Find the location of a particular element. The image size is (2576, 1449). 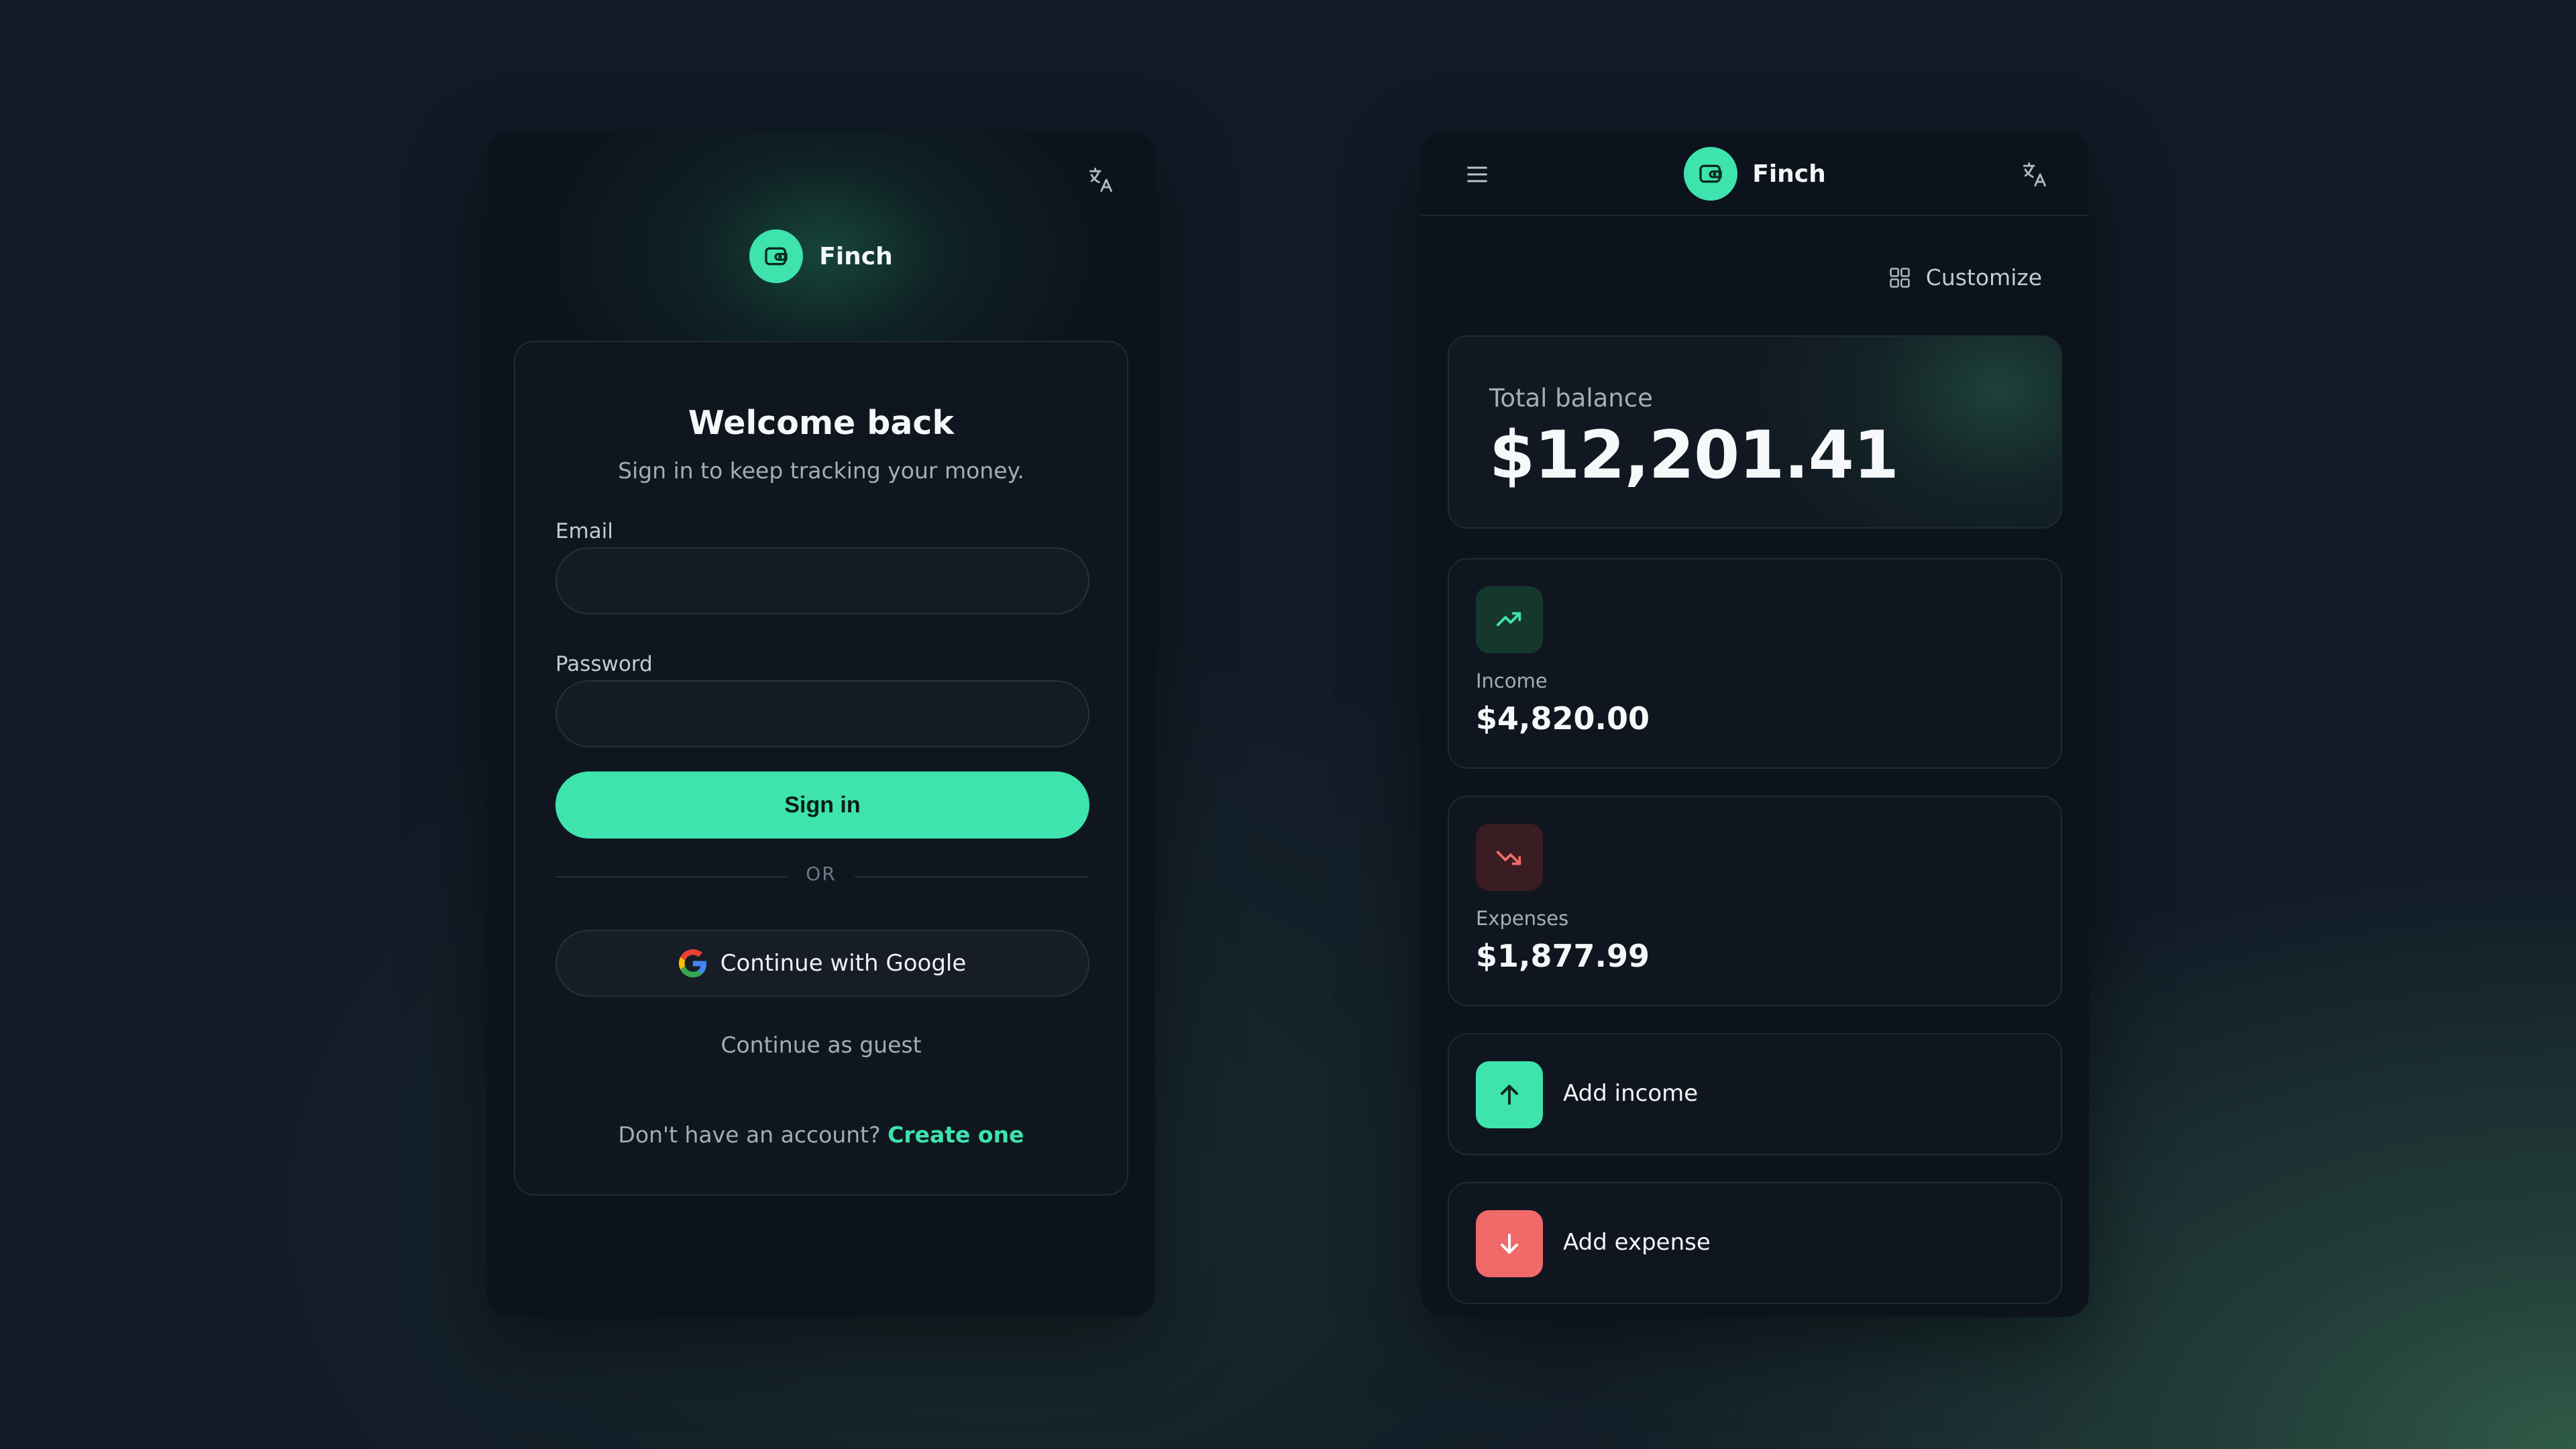

add-income-button: Add income is located at coordinates (1755, 1094).